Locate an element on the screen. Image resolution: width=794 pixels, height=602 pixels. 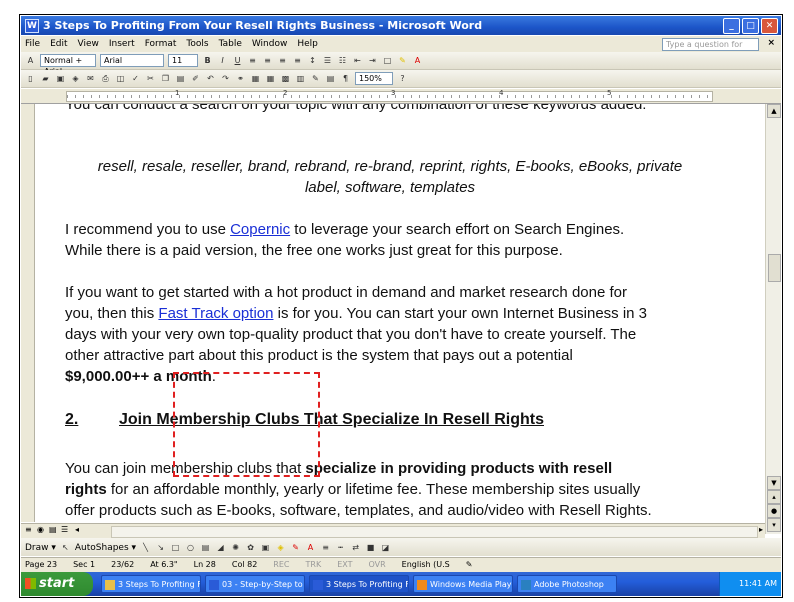
horizontal-ruler: 1 2 3 4 5 is located at coordinates (401, 96).